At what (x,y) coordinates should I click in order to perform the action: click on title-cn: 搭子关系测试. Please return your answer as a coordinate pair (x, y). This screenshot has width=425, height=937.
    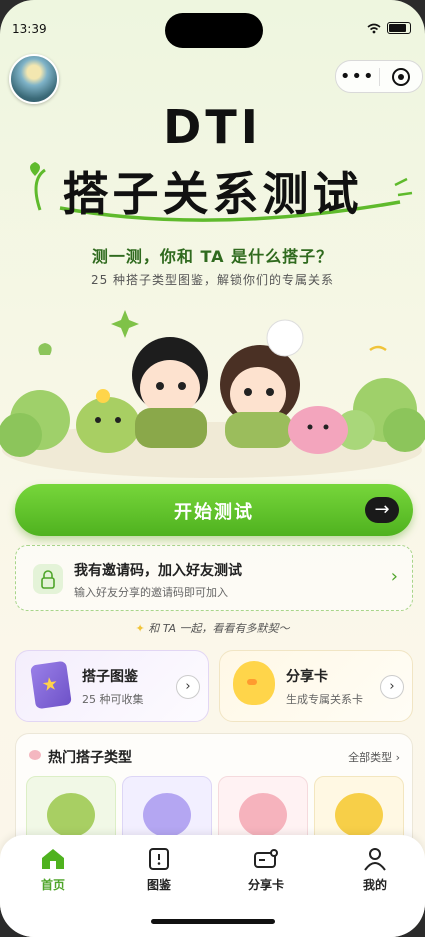
    Looking at the image, I should click on (212, 194).